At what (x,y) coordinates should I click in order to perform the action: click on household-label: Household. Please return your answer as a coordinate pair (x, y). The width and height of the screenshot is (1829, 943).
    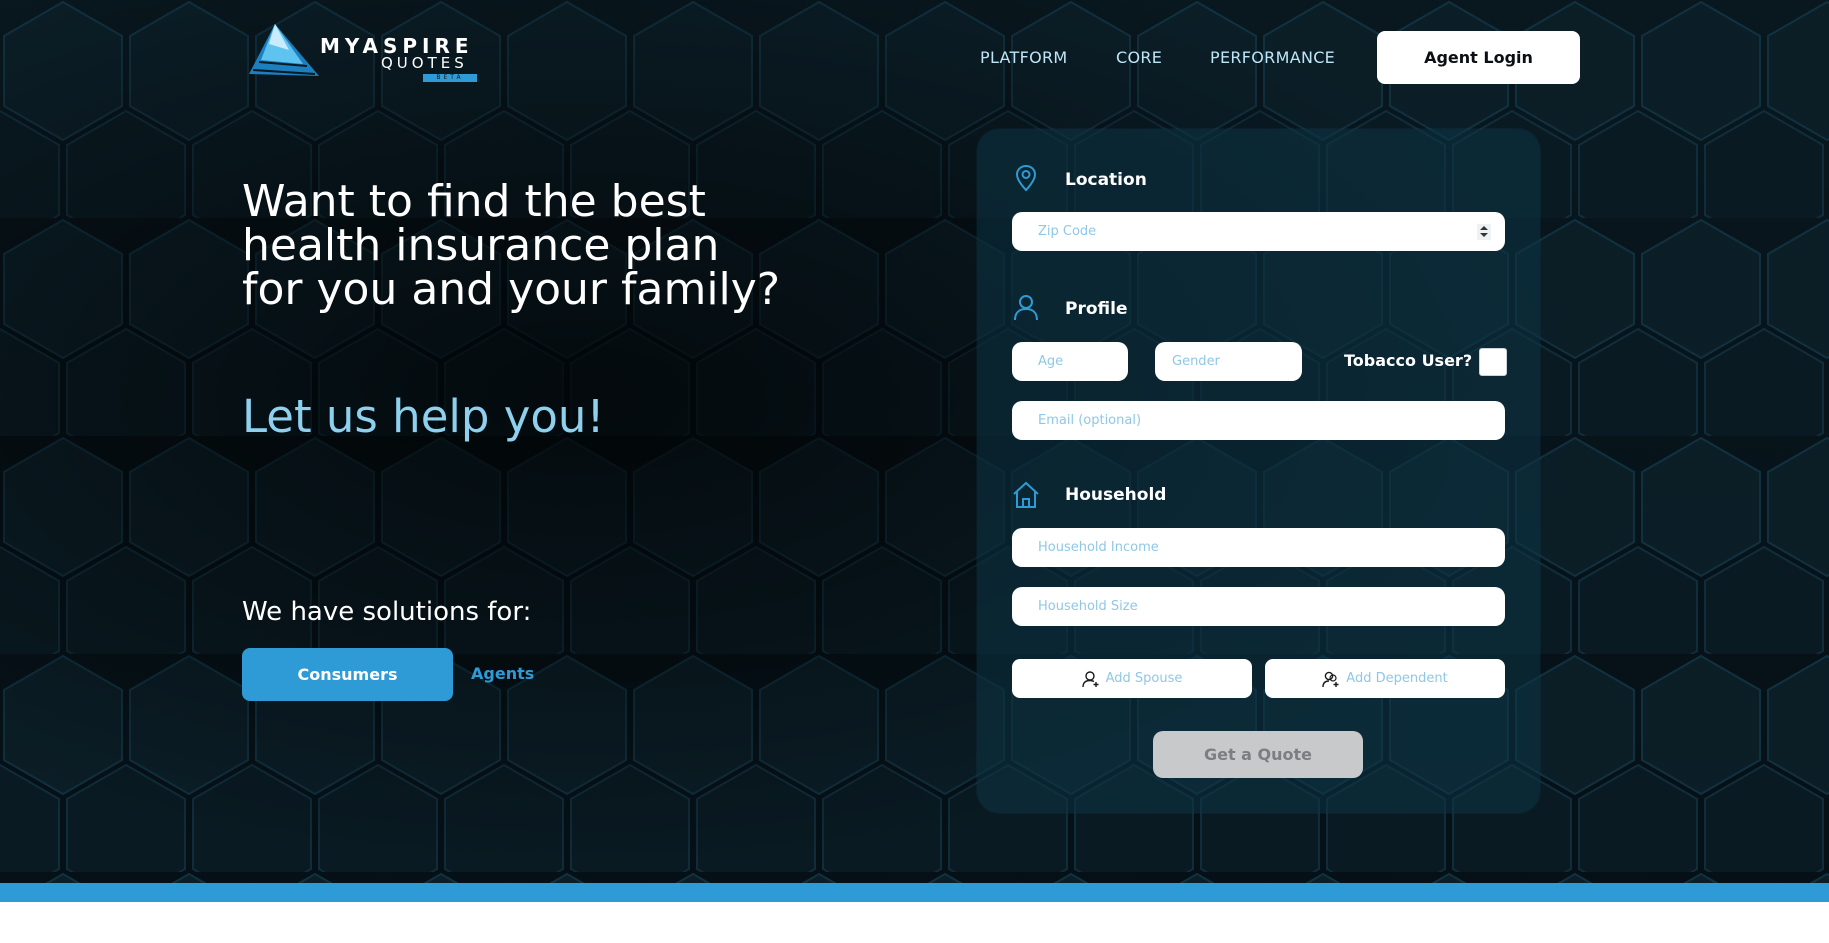
    Looking at the image, I should click on (1116, 495).